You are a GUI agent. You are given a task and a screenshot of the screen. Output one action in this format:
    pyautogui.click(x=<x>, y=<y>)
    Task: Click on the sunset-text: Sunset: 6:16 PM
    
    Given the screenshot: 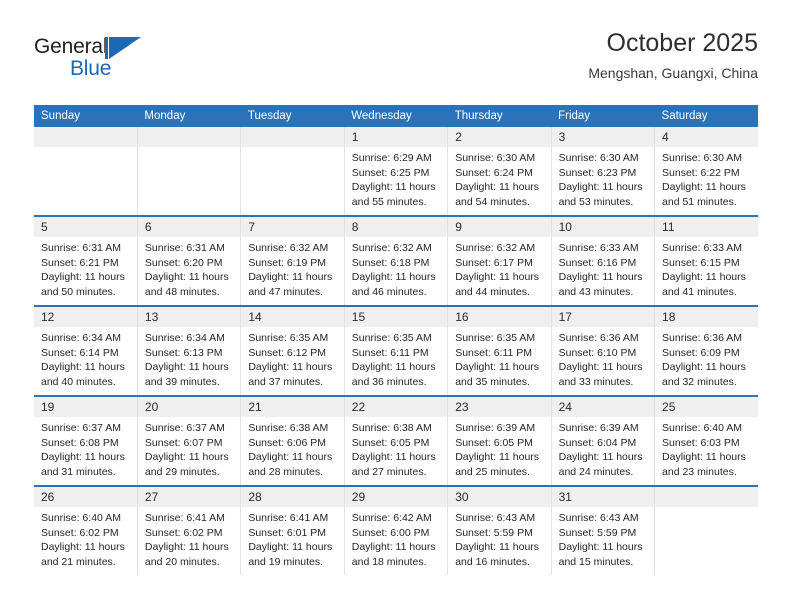 What is the action you would take?
    pyautogui.click(x=597, y=262)
    